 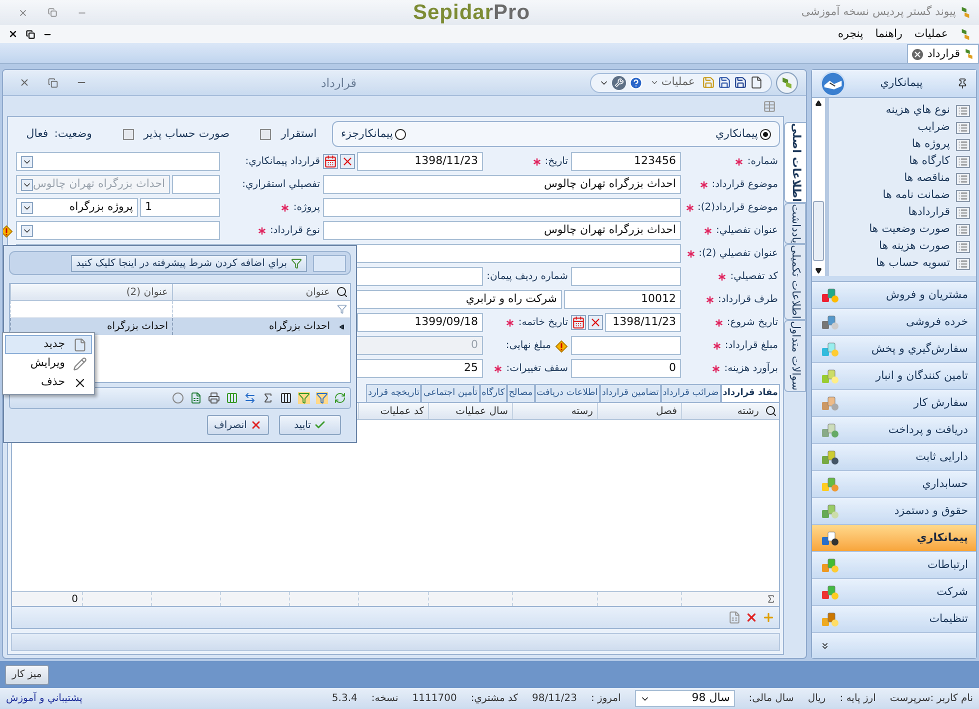 I want to click on field-label: پروژه:, so click(x=306, y=208).